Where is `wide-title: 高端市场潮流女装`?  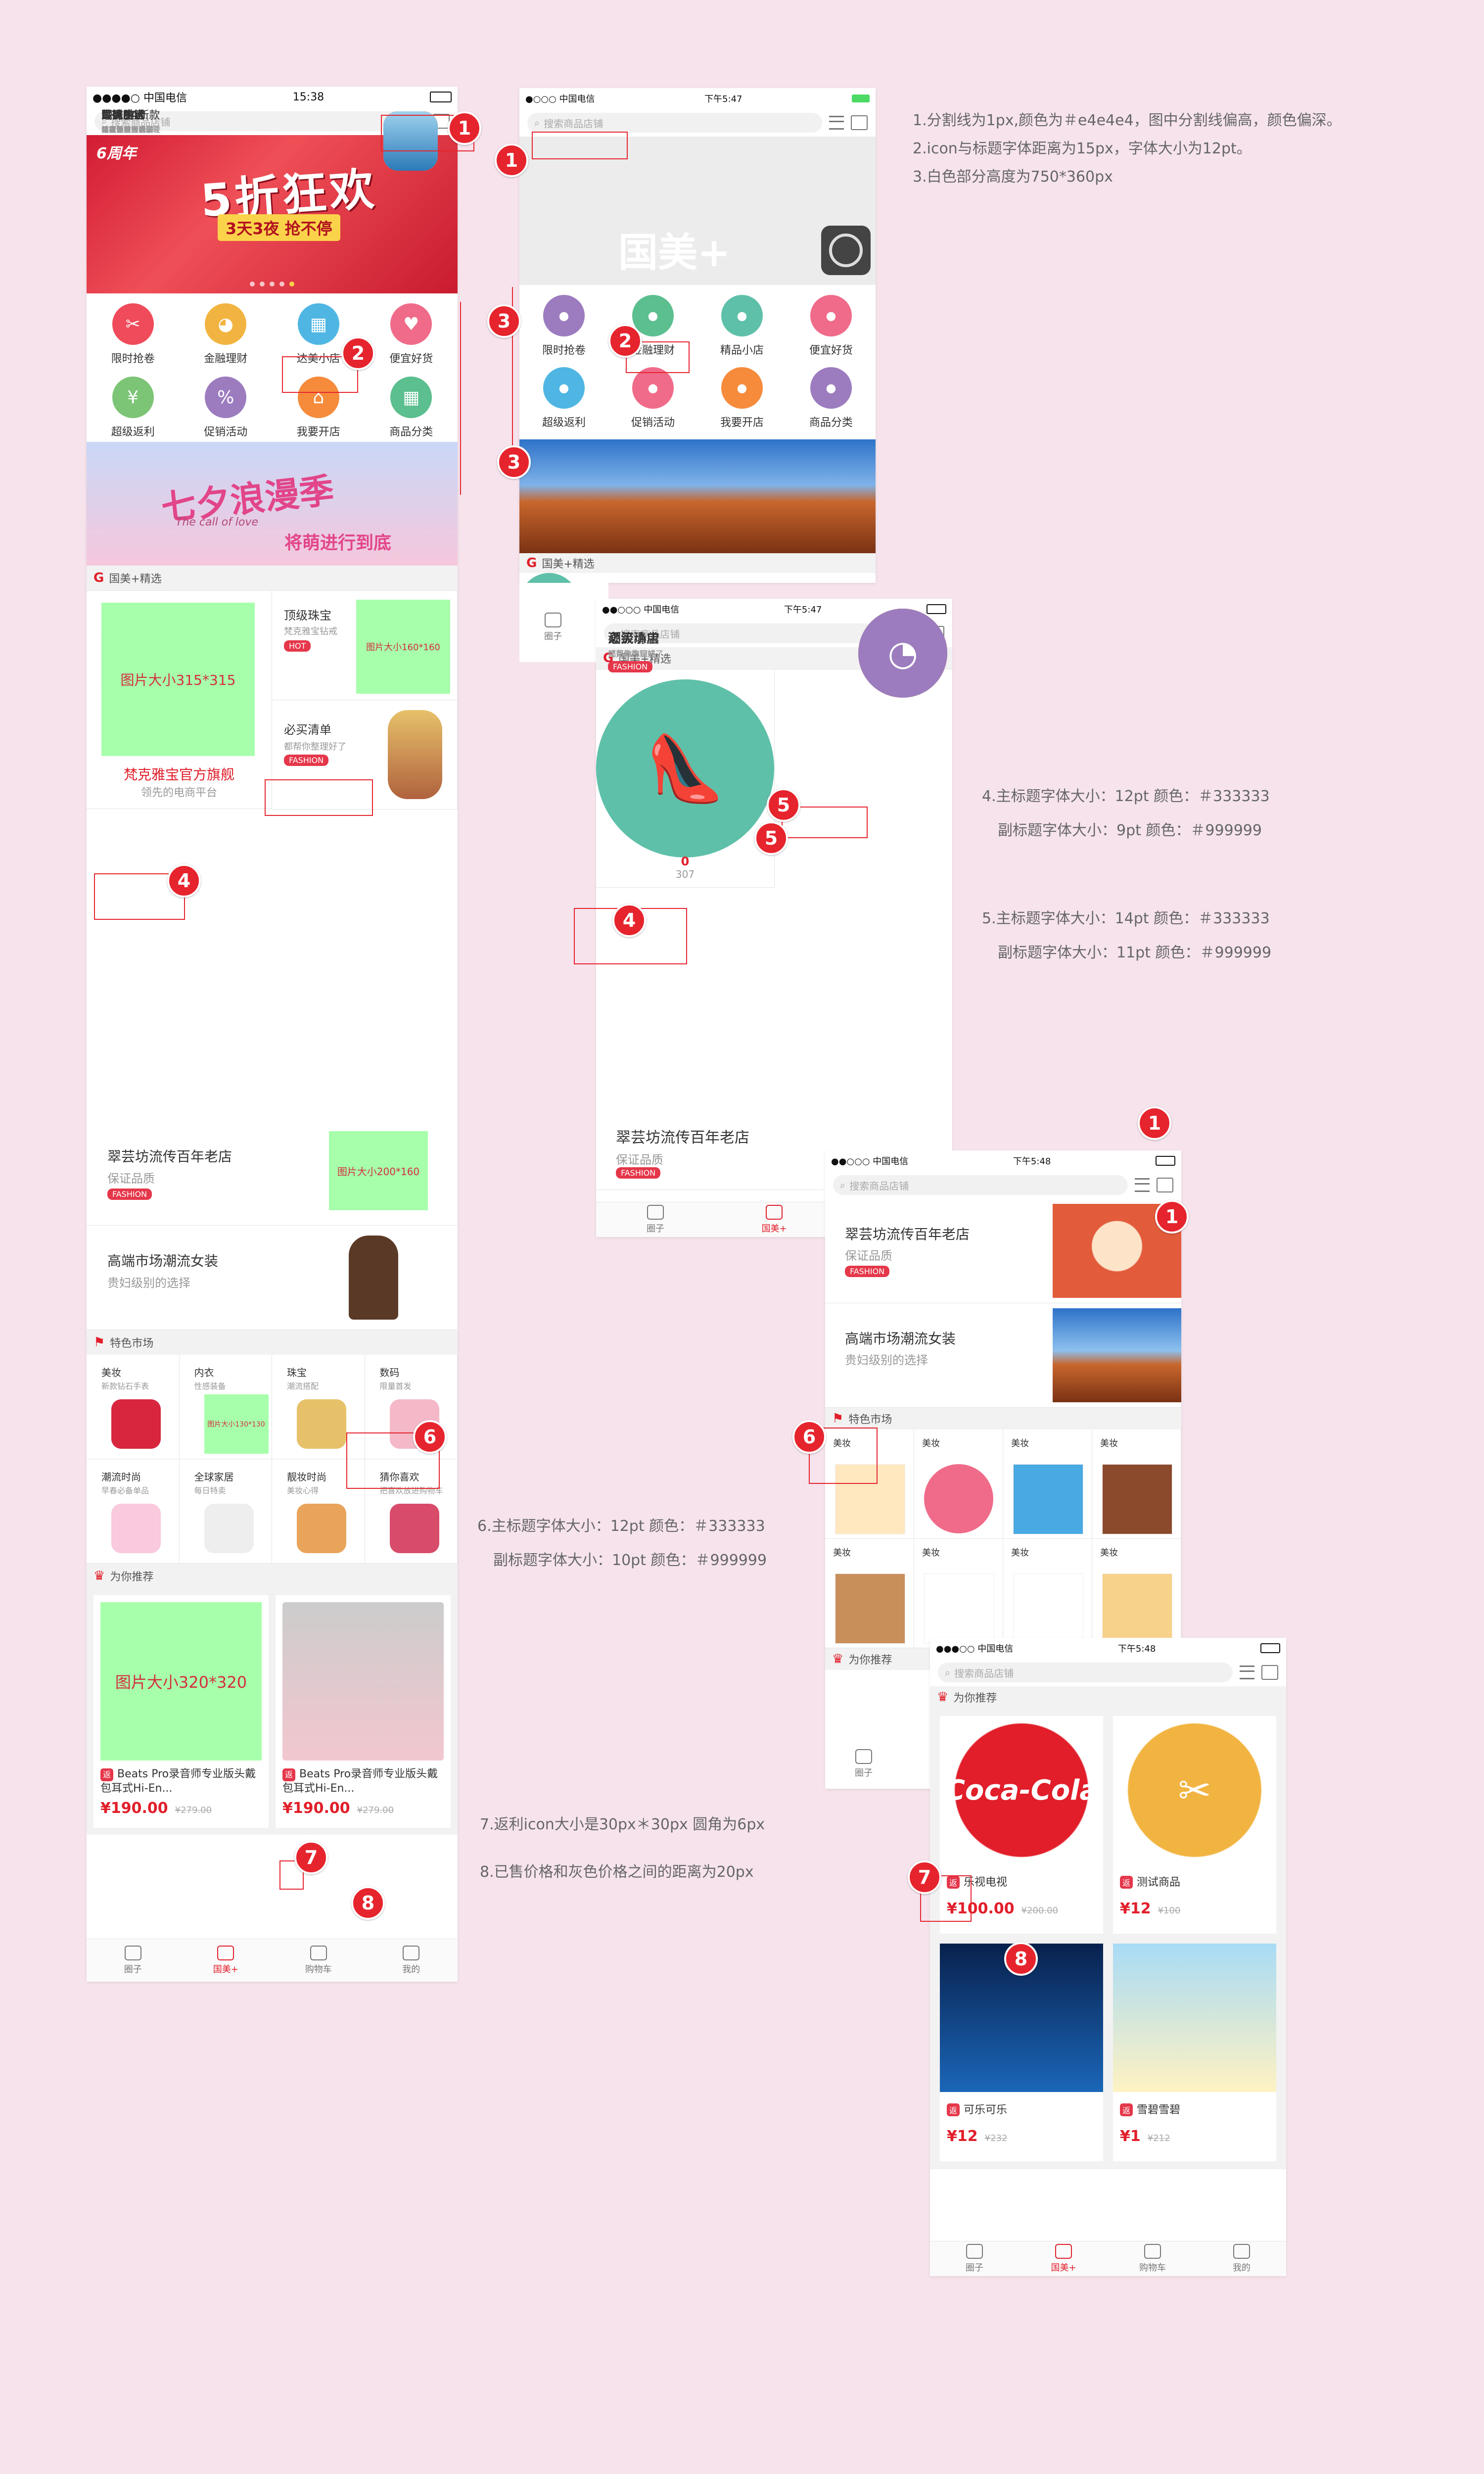 wide-title: 高端市场潮流女装 is located at coordinates (900, 1339).